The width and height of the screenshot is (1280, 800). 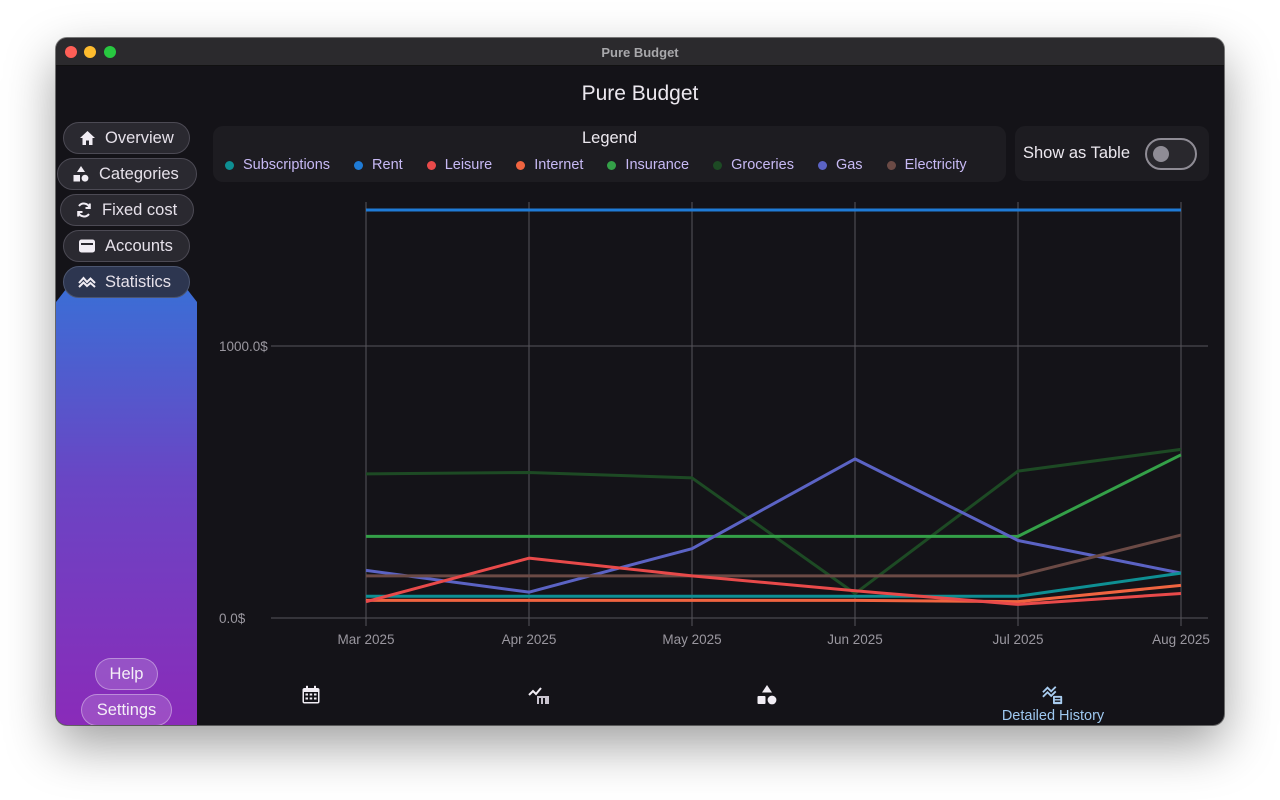 I want to click on chart-bar-icon, so click(x=539, y=695).